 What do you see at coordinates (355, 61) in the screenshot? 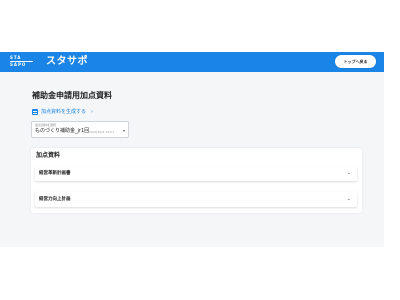
I see `back-to-top-button: トップへ戻る` at bounding box center [355, 61].